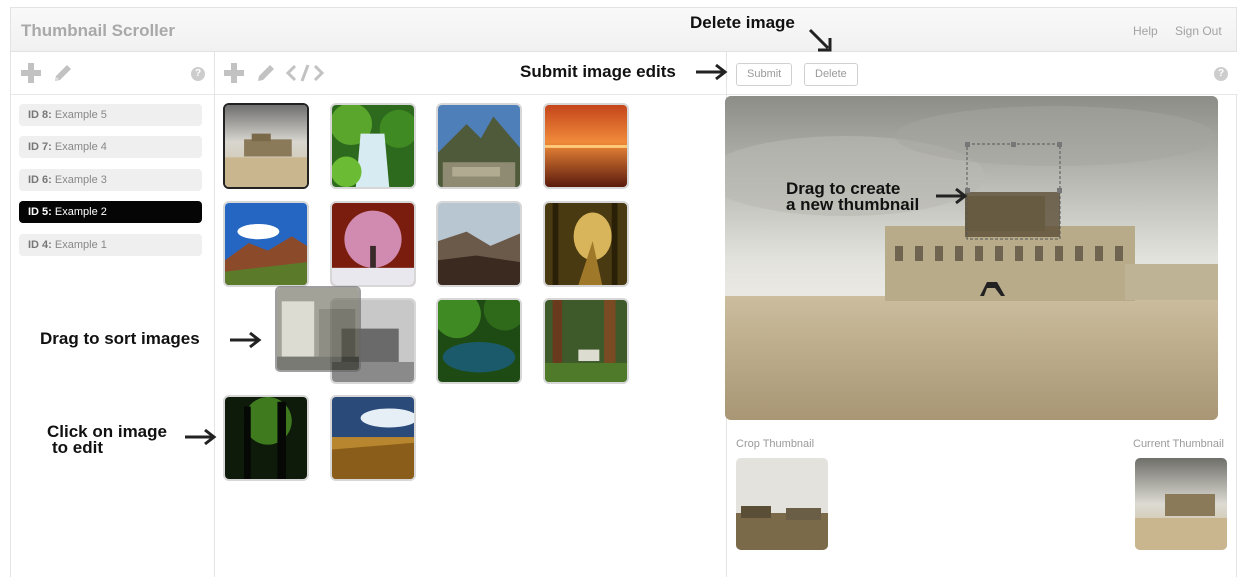  What do you see at coordinates (742, 22) in the screenshot?
I see `annotation-delete-image: Delete image` at bounding box center [742, 22].